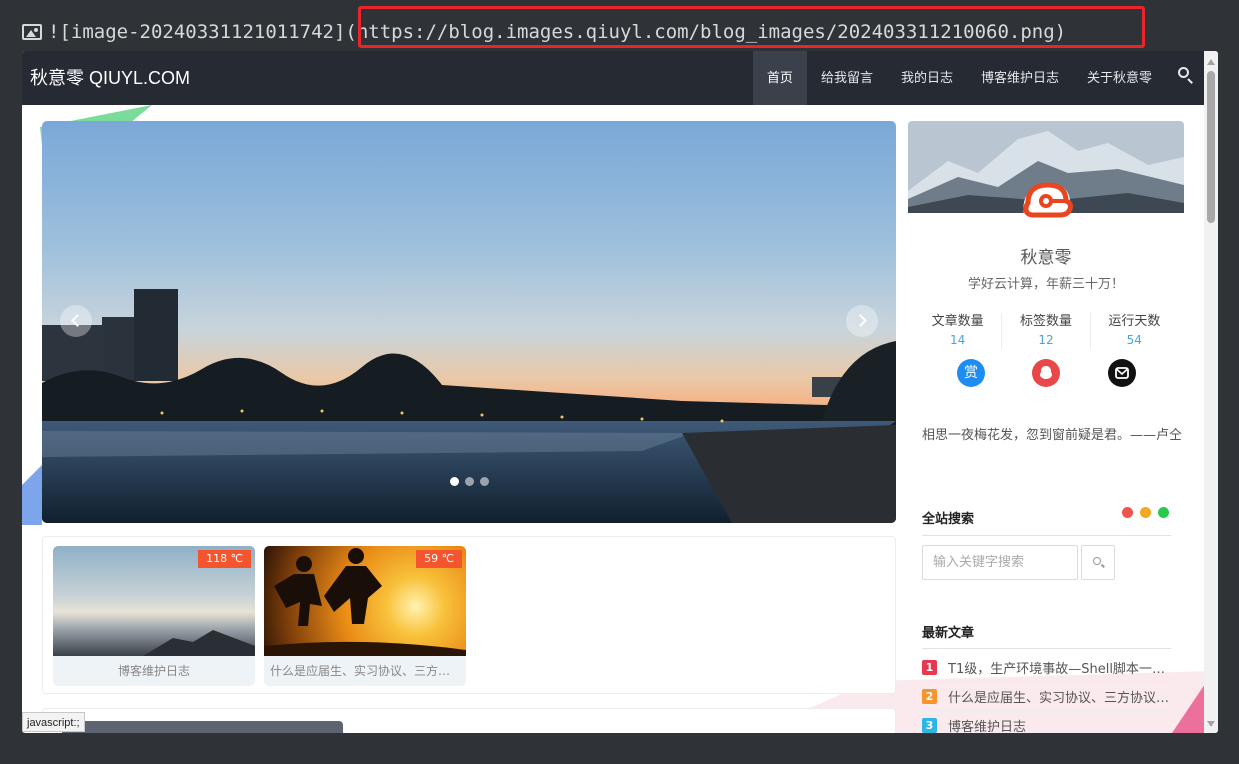 This screenshot has height=764, width=1239. Describe the element at coordinates (1163, 512) in the screenshot. I see `green-dot` at that location.